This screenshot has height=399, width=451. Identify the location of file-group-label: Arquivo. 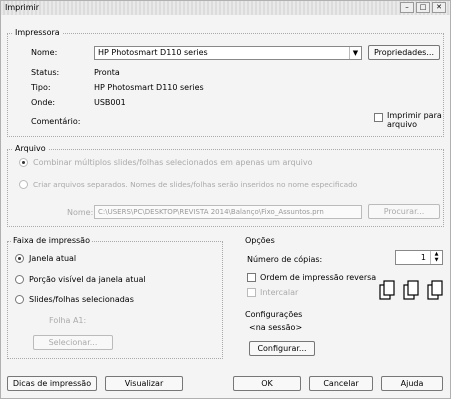
(30, 148).